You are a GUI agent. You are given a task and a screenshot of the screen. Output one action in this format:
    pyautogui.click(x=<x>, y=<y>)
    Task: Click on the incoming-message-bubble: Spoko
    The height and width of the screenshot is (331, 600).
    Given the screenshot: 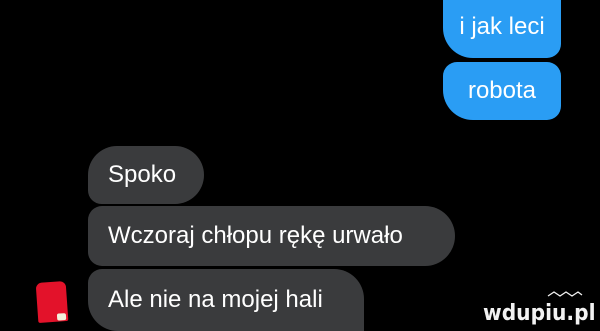 What is the action you would take?
    pyautogui.click(x=146, y=175)
    